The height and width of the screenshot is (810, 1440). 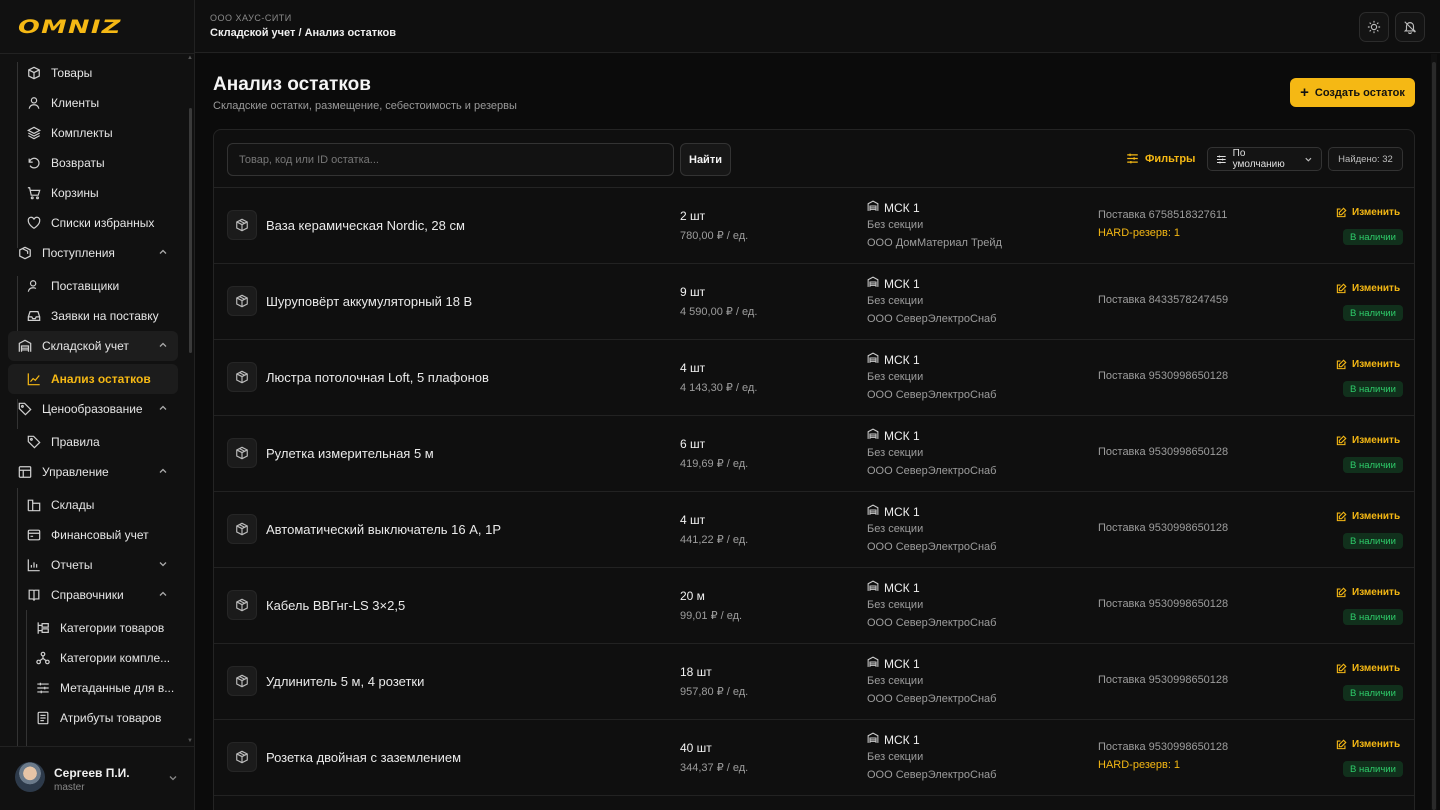 I want to click on tree-icon, so click(x=43, y=628).